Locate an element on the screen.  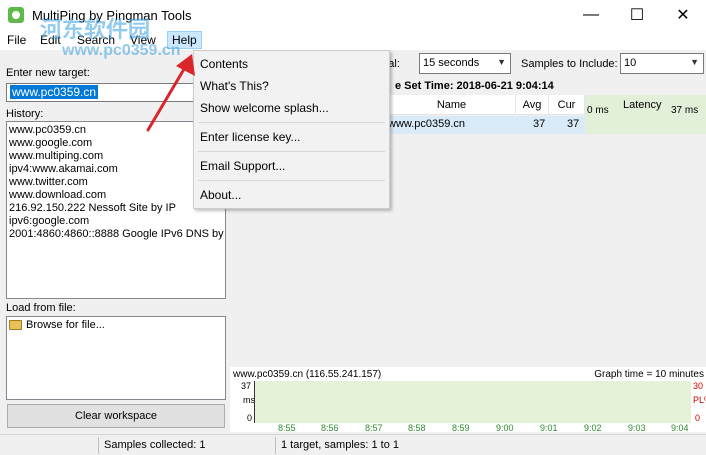
graph-x-tick: 9:02 is located at coordinates (593, 428).